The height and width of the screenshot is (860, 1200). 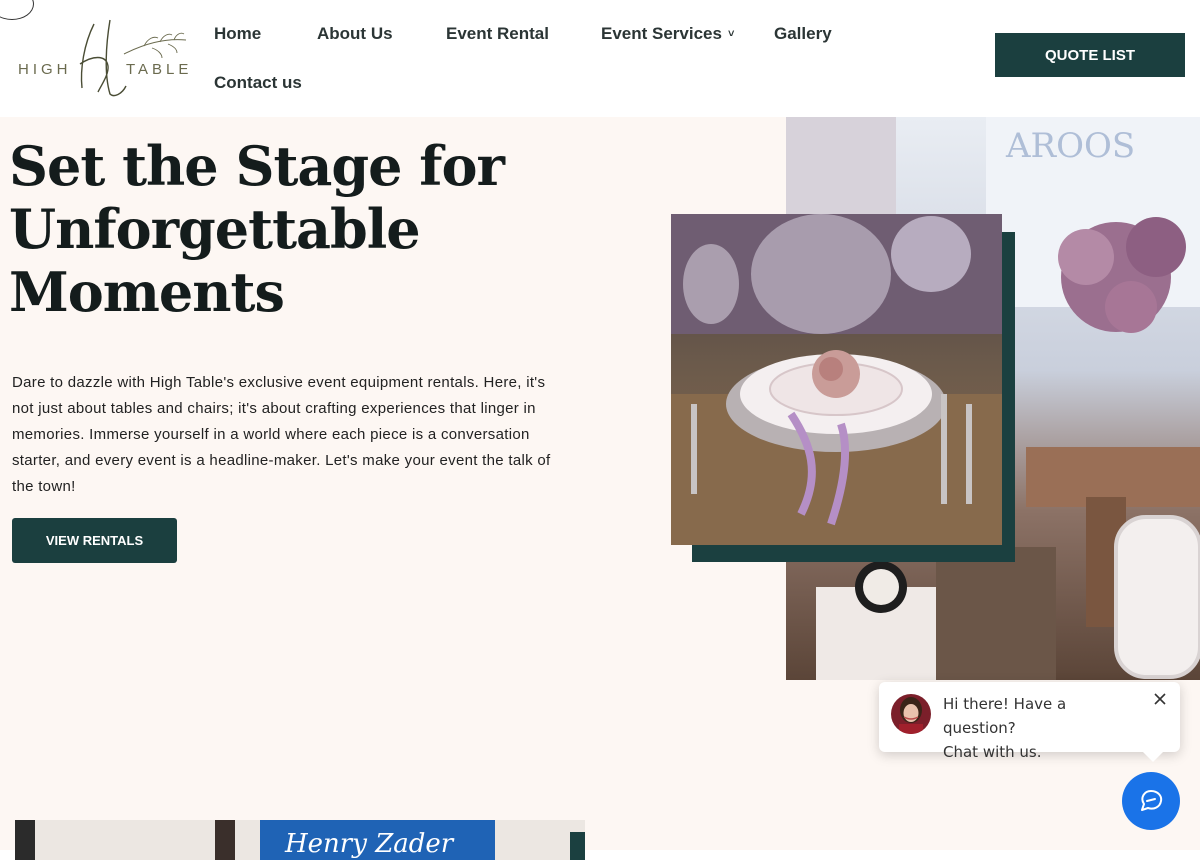 What do you see at coordinates (237, 34) in the screenshot?
I see `nav-home: Home` at bounding box center [237, 34].